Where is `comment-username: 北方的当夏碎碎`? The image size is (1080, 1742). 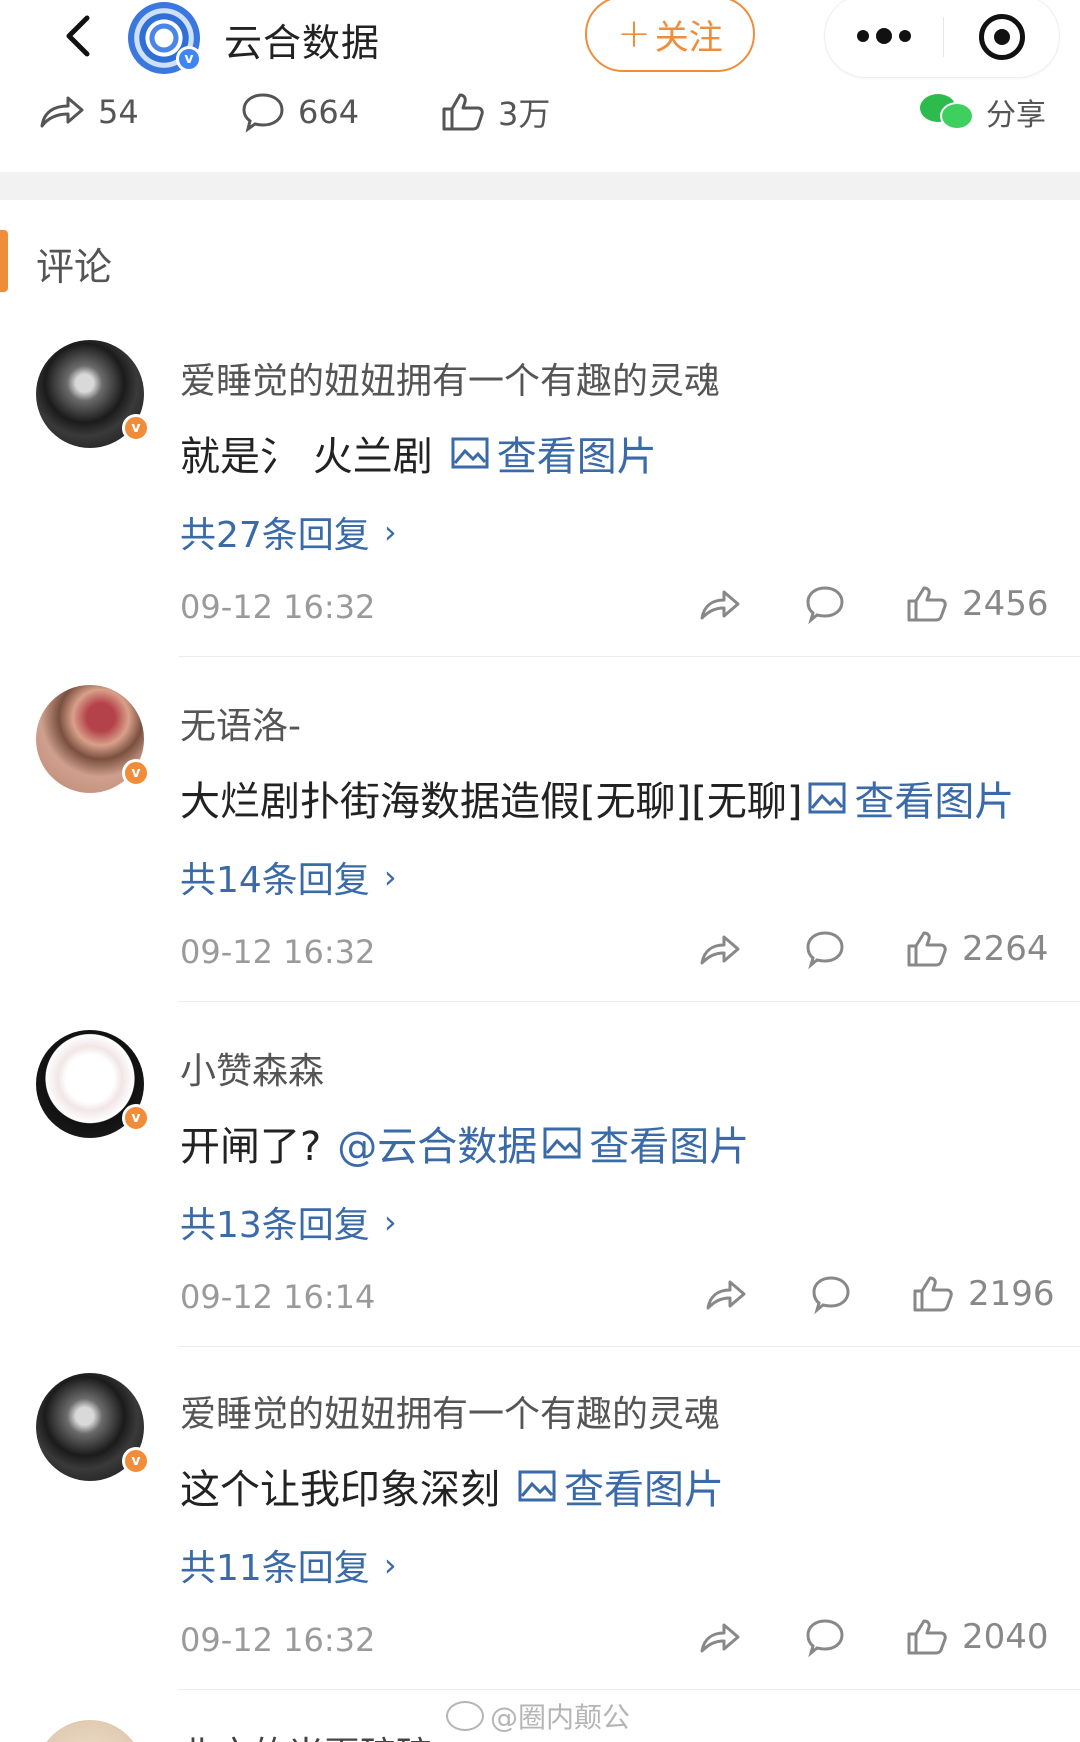 comment-username: 北方的当夏碎碎 is located at coordinates (306, 1734).